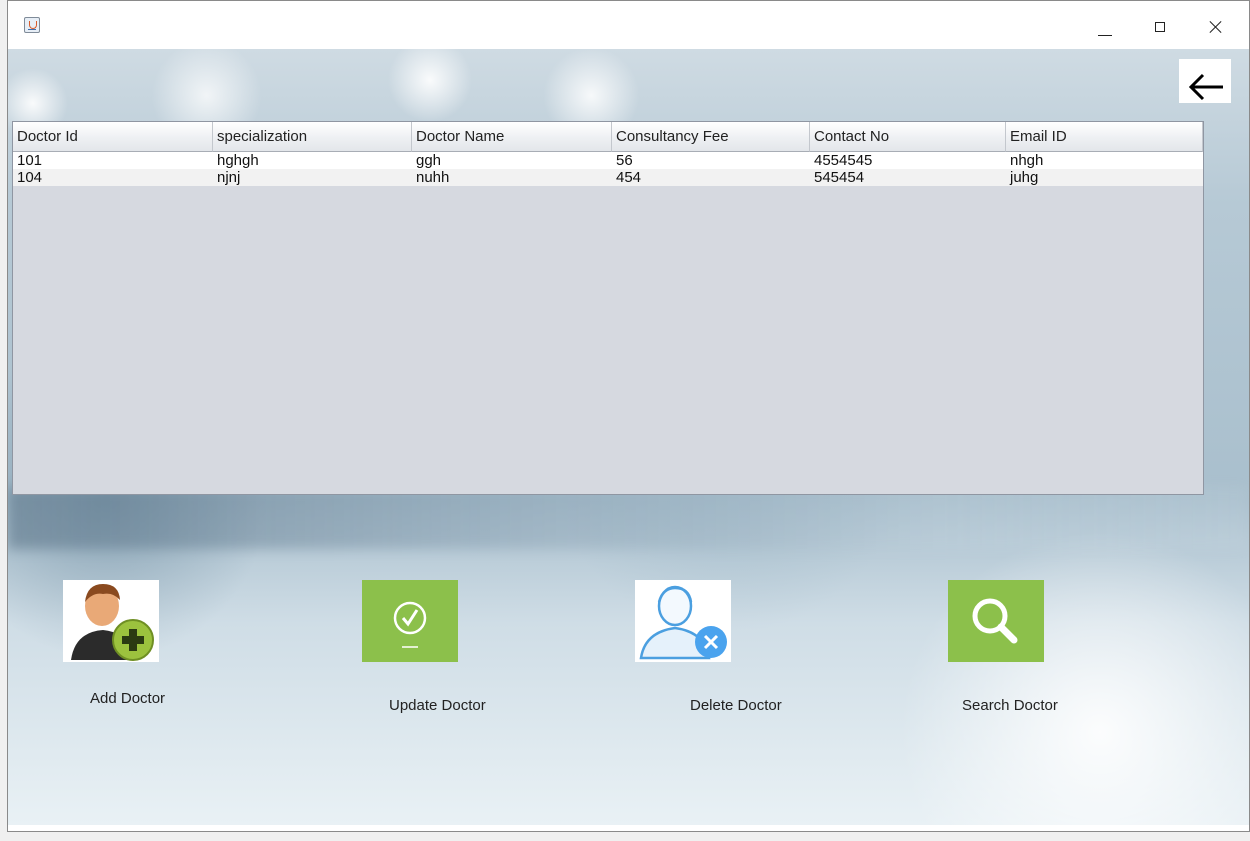 The width and height of the screenshot is (1250, 841). I want to click on back-button, so click(1205, 81).